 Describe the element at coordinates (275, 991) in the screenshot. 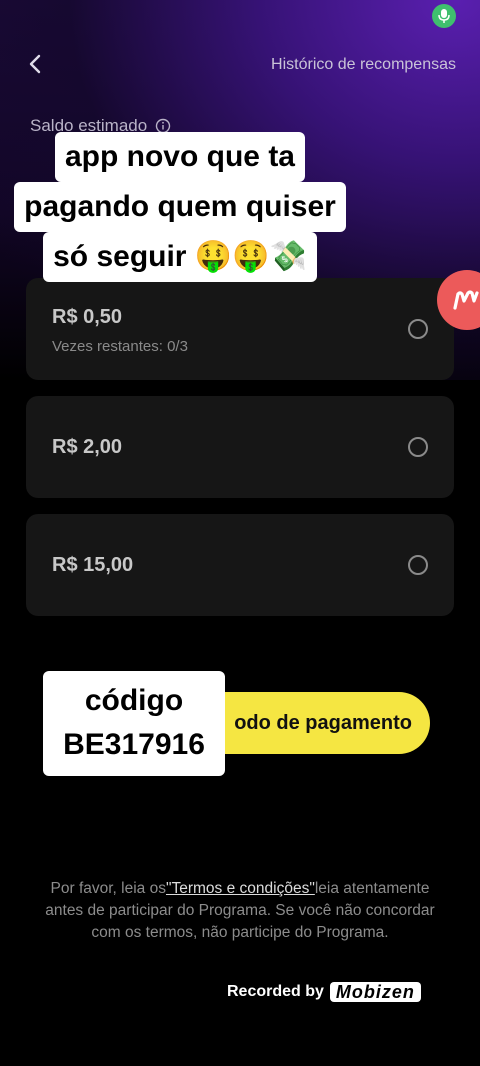

I see `watermark-prefix: Recorded by` at that location.